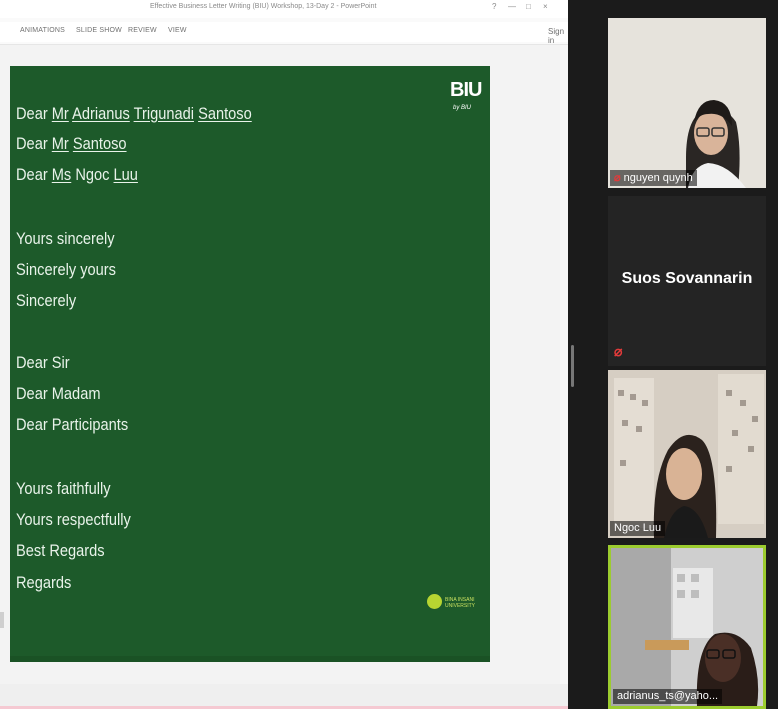  I want to click on participant-tile-ngoc: Ngoc Luu, so click(687, 454).